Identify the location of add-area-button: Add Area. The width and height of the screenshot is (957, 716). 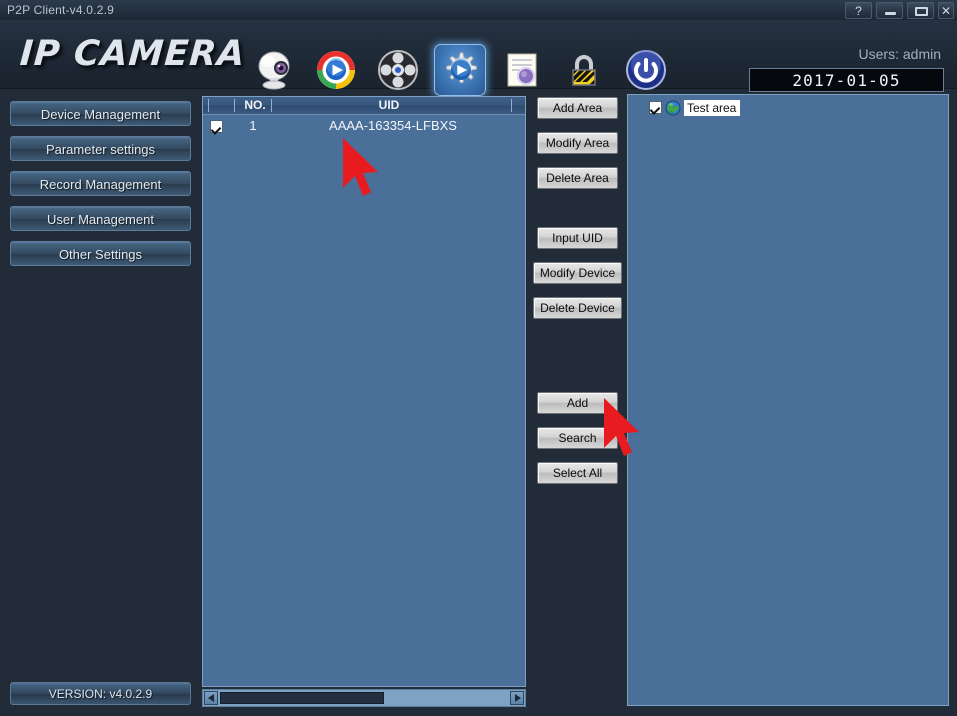
(577, 108).